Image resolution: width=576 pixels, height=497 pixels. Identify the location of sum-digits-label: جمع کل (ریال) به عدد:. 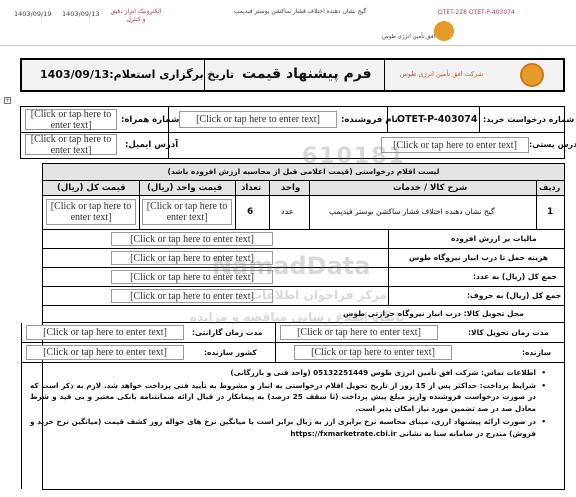
(515, 276).